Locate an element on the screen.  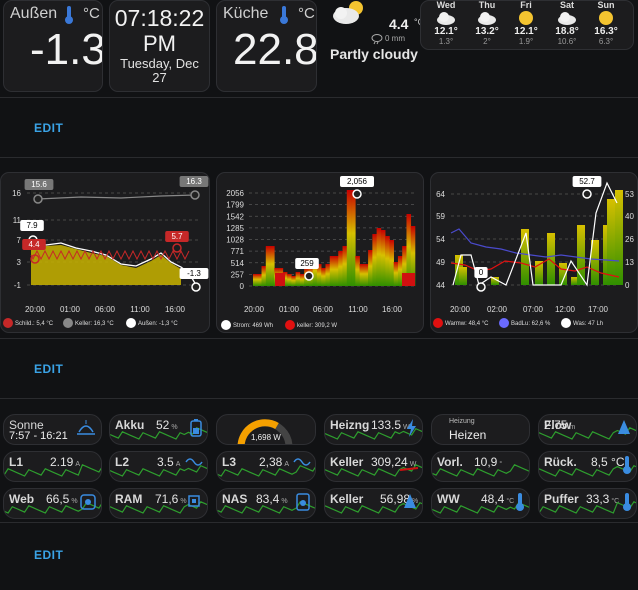
sensor-tile: Heizng 133.5 W is located at coordinates (373, 429).